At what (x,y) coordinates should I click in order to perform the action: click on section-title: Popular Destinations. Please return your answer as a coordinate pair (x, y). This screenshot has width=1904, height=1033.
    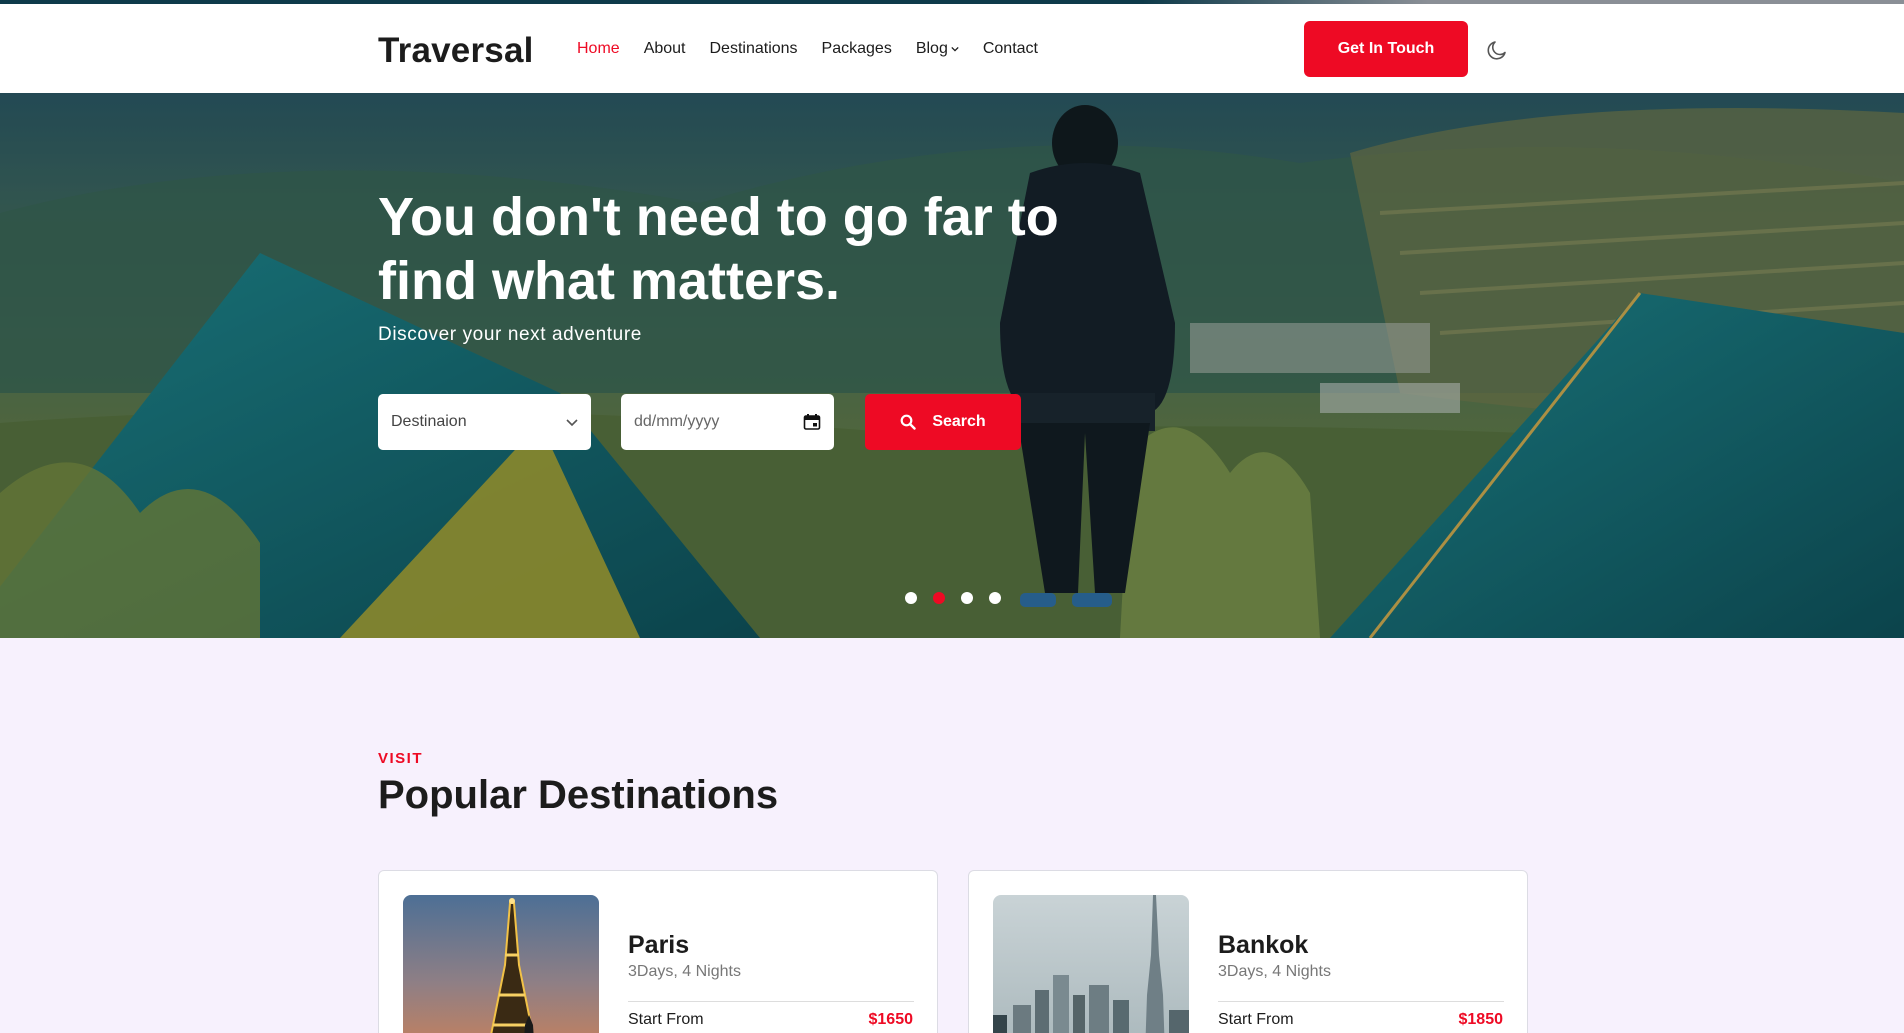
    Looking at the image, I should click on (578, 795).